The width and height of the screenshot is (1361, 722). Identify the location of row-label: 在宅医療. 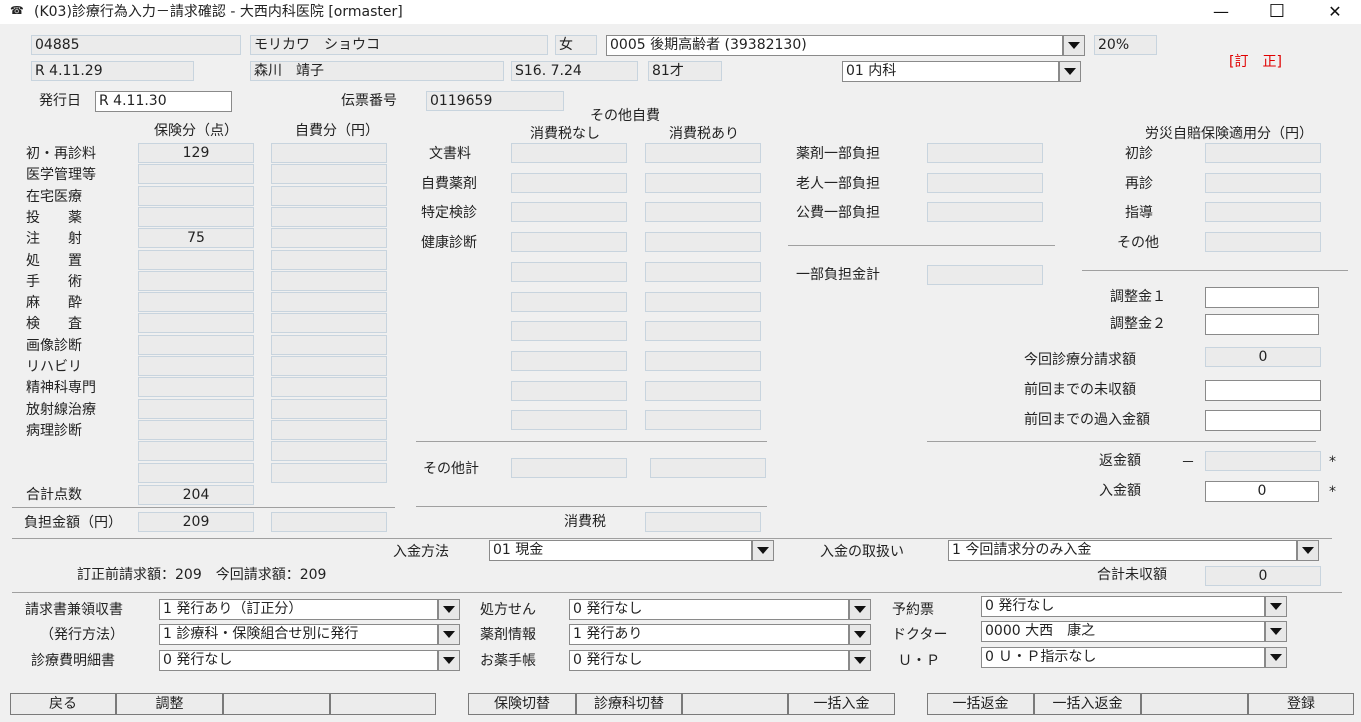
(54, 196).